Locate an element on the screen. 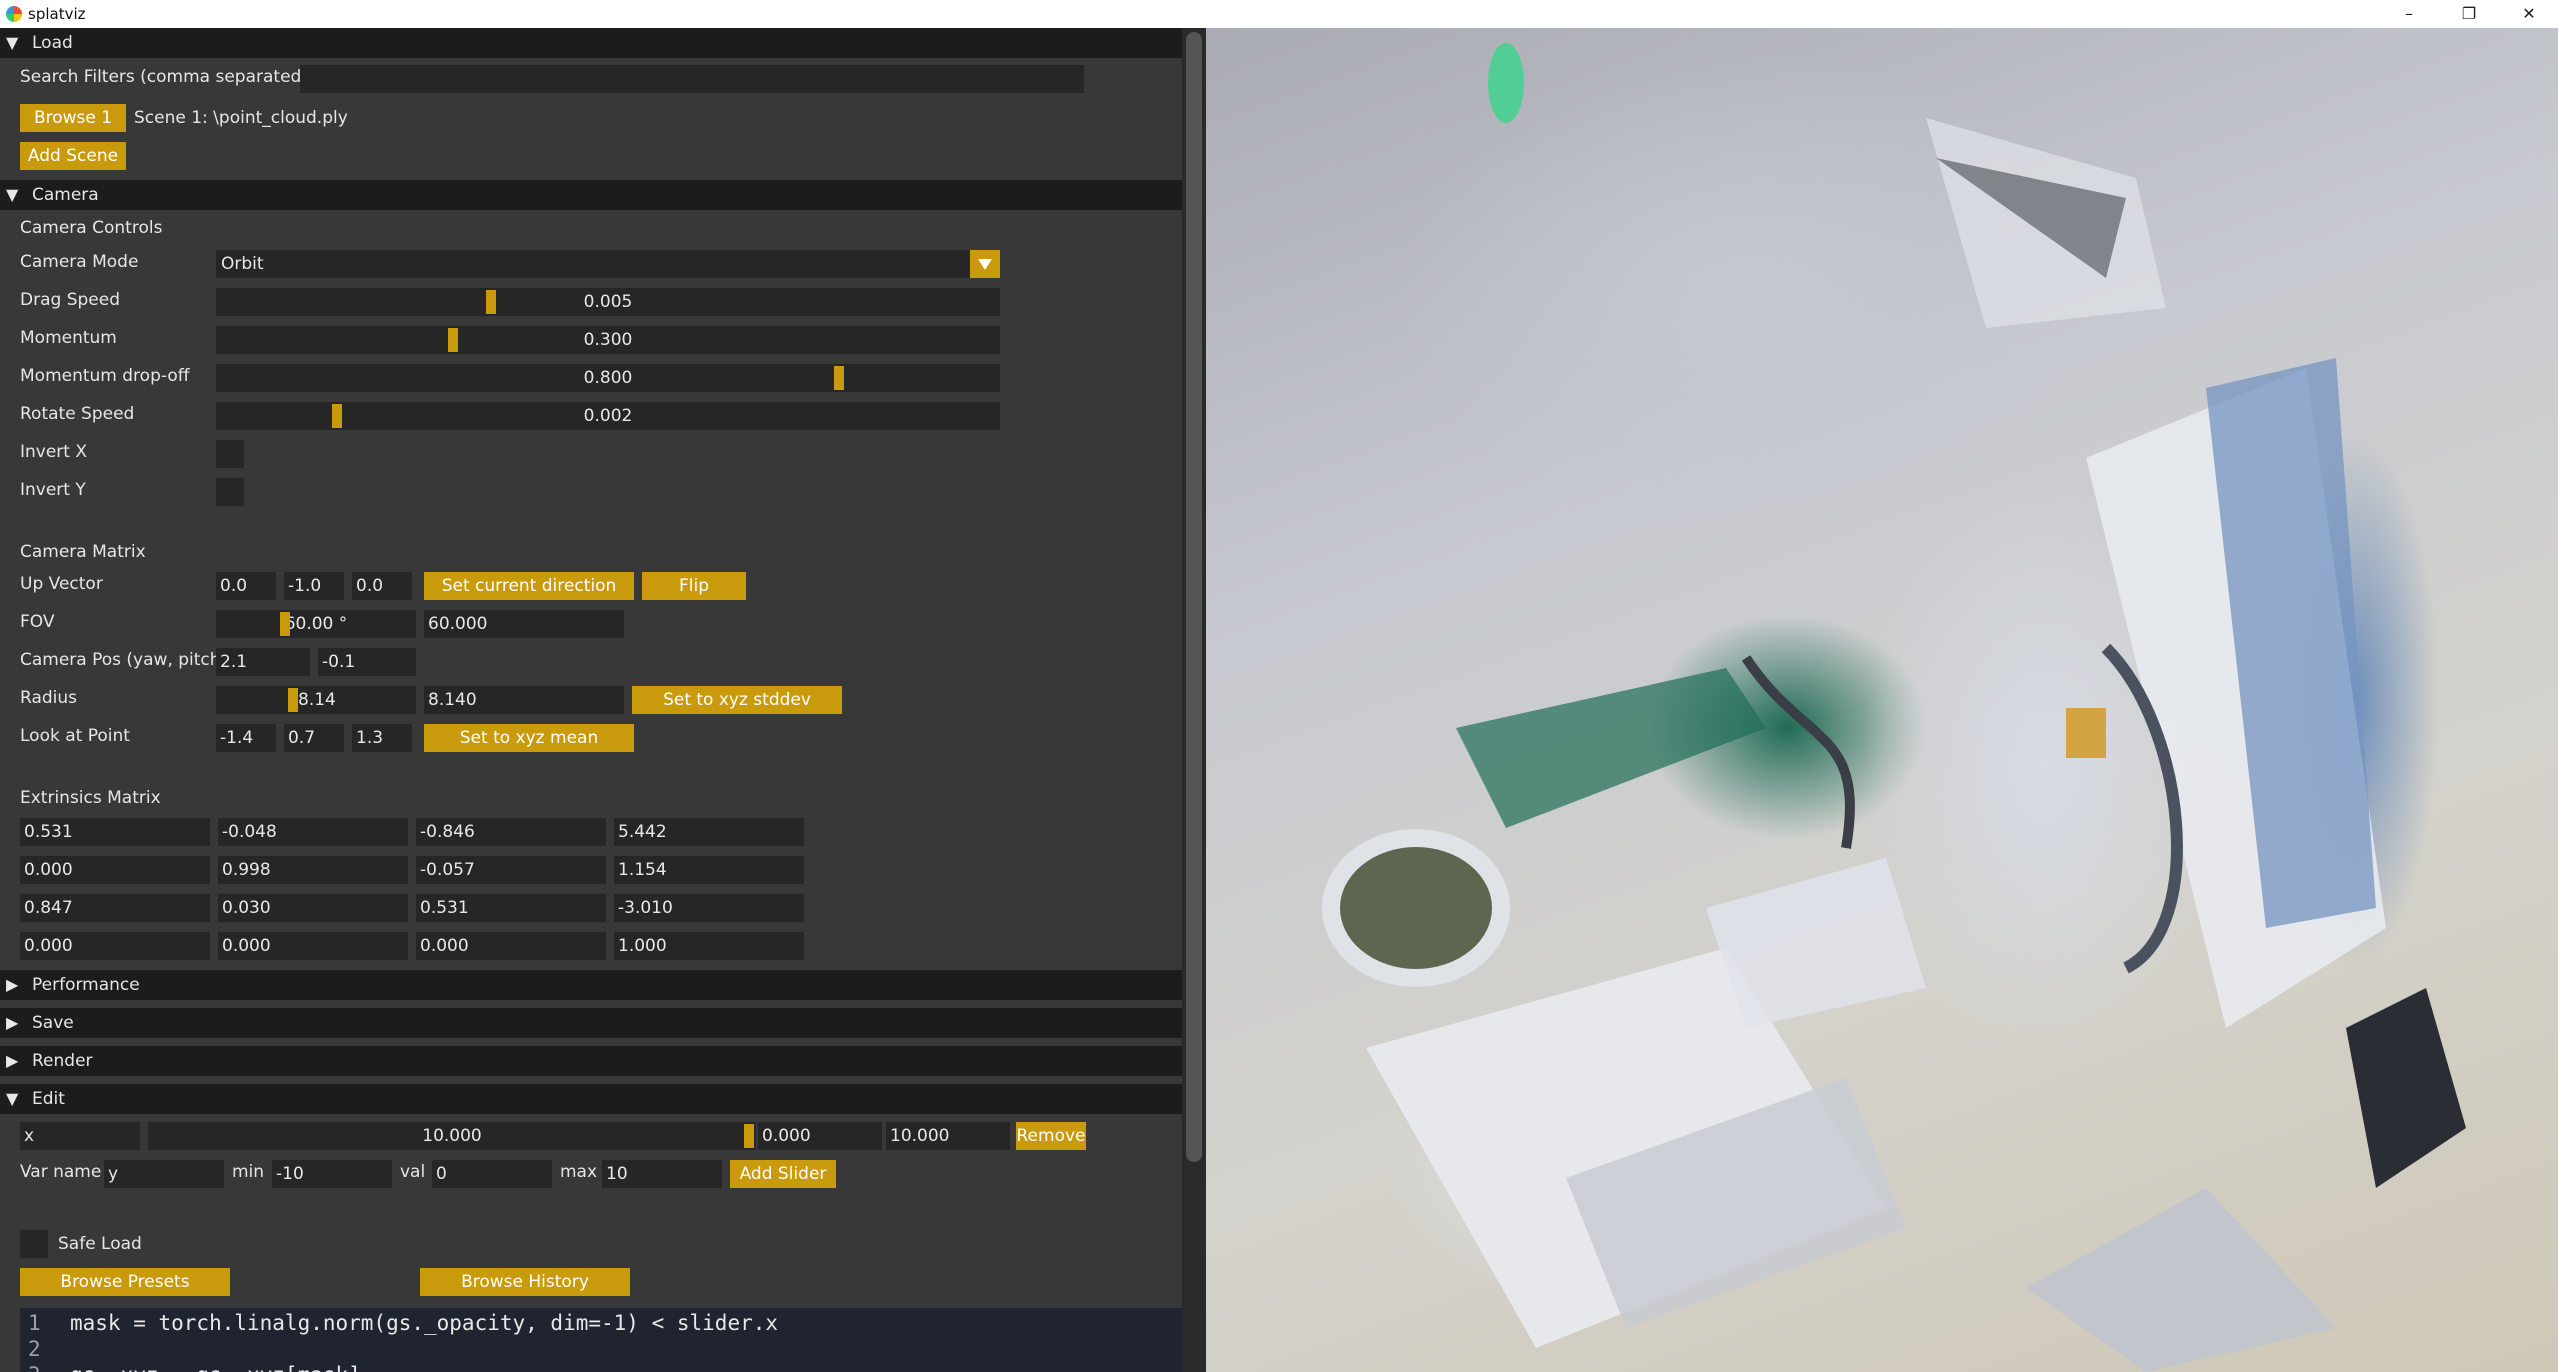 This screenshot has height=1372, width=2558. close-icon: ✕ is located at coordinates (2529, 14).